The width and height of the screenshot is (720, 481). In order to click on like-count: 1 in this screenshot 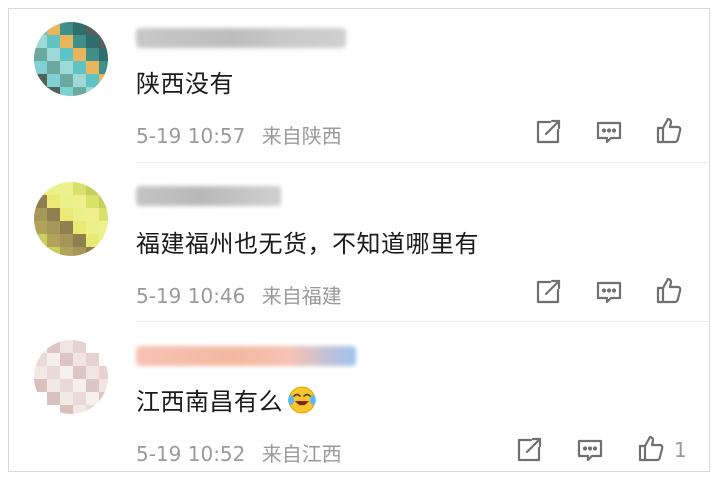, I will do `click(680, 450)`.